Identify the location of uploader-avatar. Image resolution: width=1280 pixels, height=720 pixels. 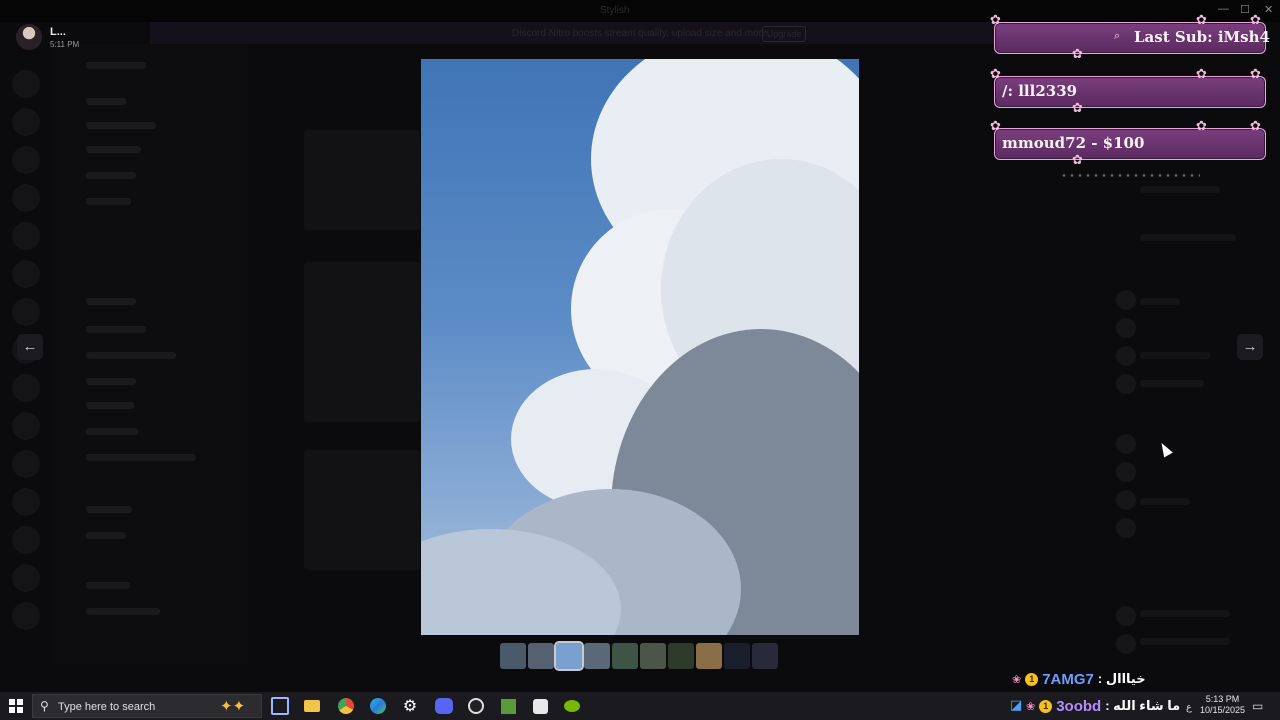
(29, 37).